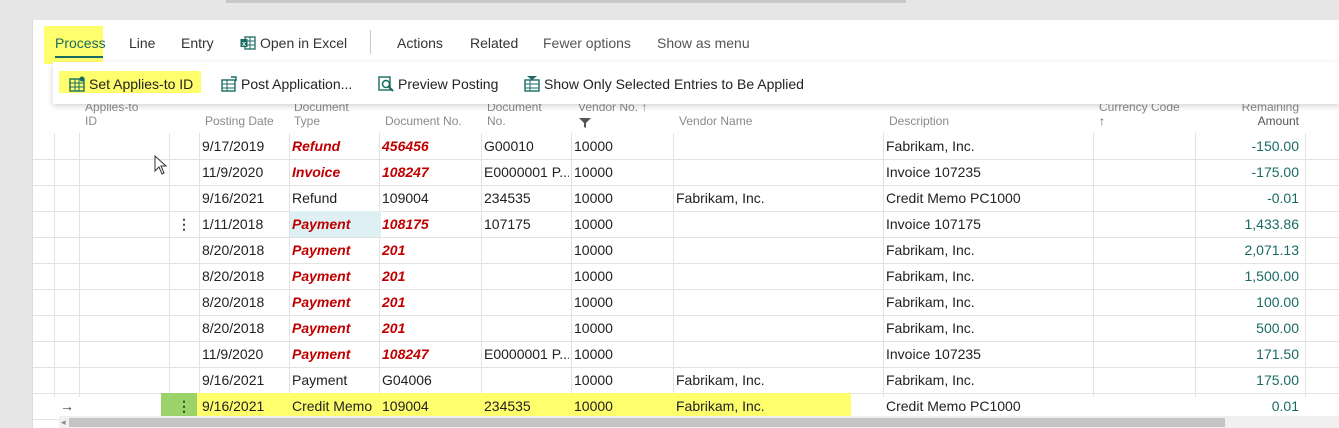 The height and width of the screenshot is (428, 1339). I want to click on document-no-cell: 108175, so click(430, 224).